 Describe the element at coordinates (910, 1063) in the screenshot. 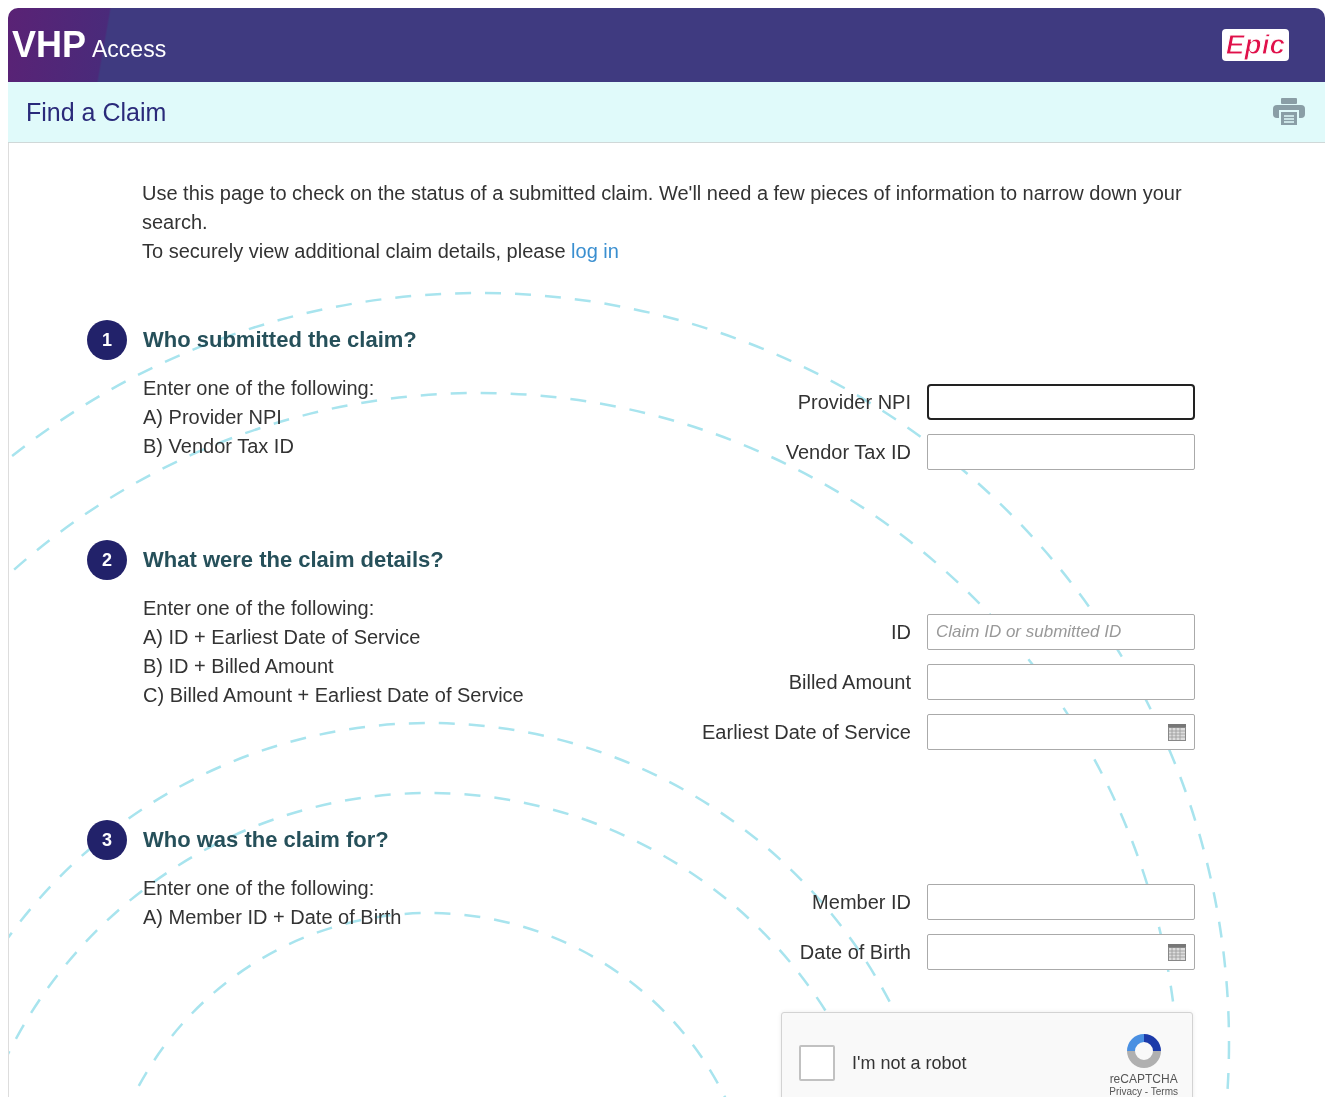

I see `captcha-label: I'm not a robot` at that location.